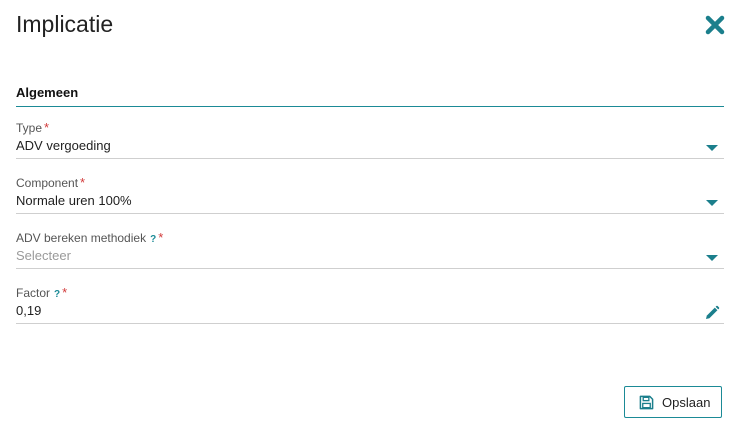 The width and height of the screenshot is (740, 433). I want to click on factor-label-text: Factor, so click(33, 293).